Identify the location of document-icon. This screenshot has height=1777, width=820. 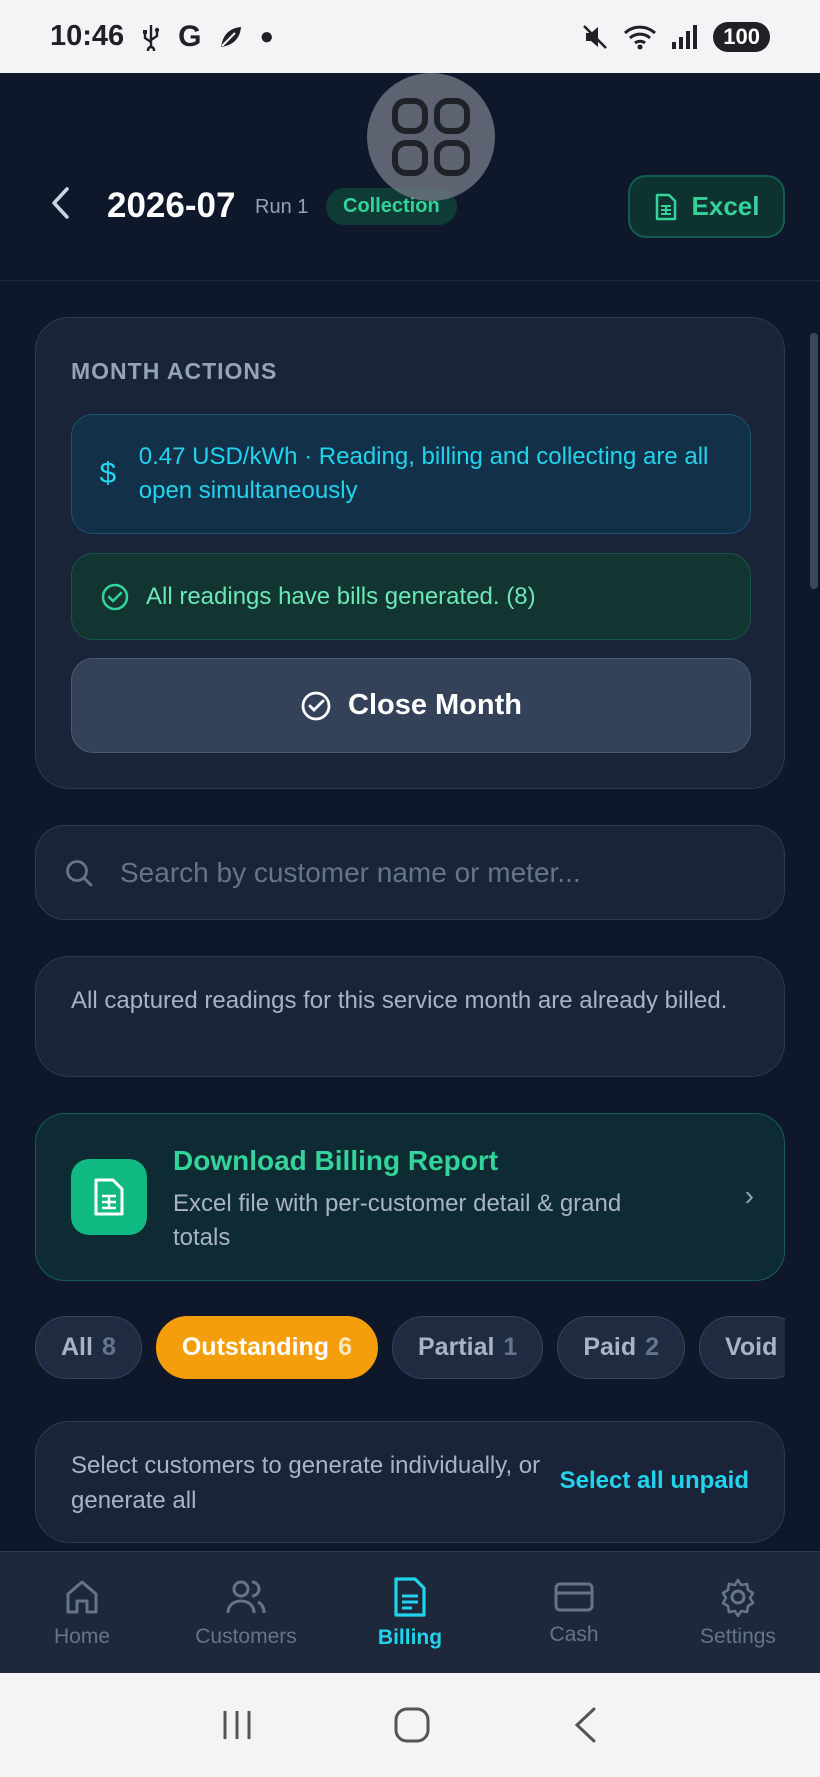
(410, 1596).